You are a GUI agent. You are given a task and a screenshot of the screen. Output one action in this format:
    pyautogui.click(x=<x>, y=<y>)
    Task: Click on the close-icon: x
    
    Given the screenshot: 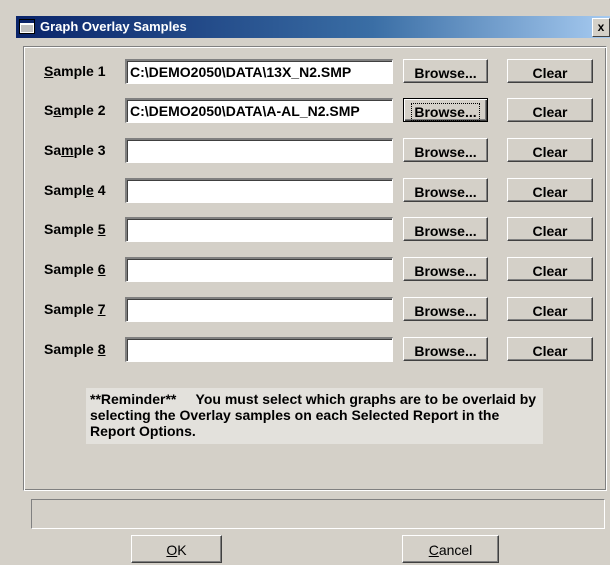 What is the action you would take?
    pyautogui.click(x=601, y=27)
    